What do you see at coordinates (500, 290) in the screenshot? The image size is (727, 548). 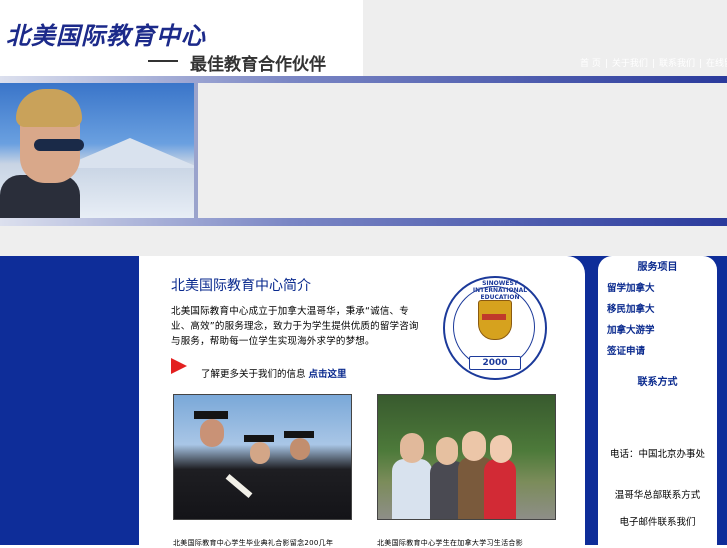 I see `emblem-arc-text: SINOWEST INTERNATIONAL EDUCATION` at bounding box center [500, 290].